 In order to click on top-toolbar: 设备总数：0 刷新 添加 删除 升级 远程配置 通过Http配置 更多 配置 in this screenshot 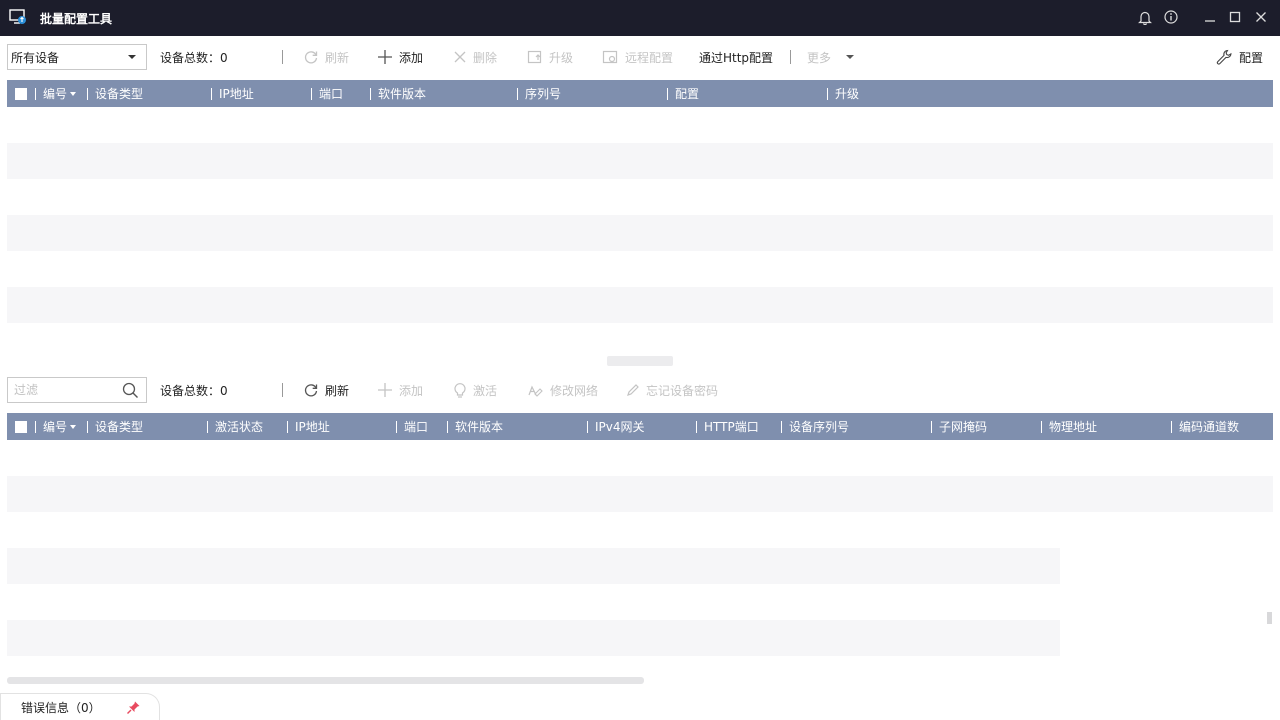, I will do `click(640, 57)`.